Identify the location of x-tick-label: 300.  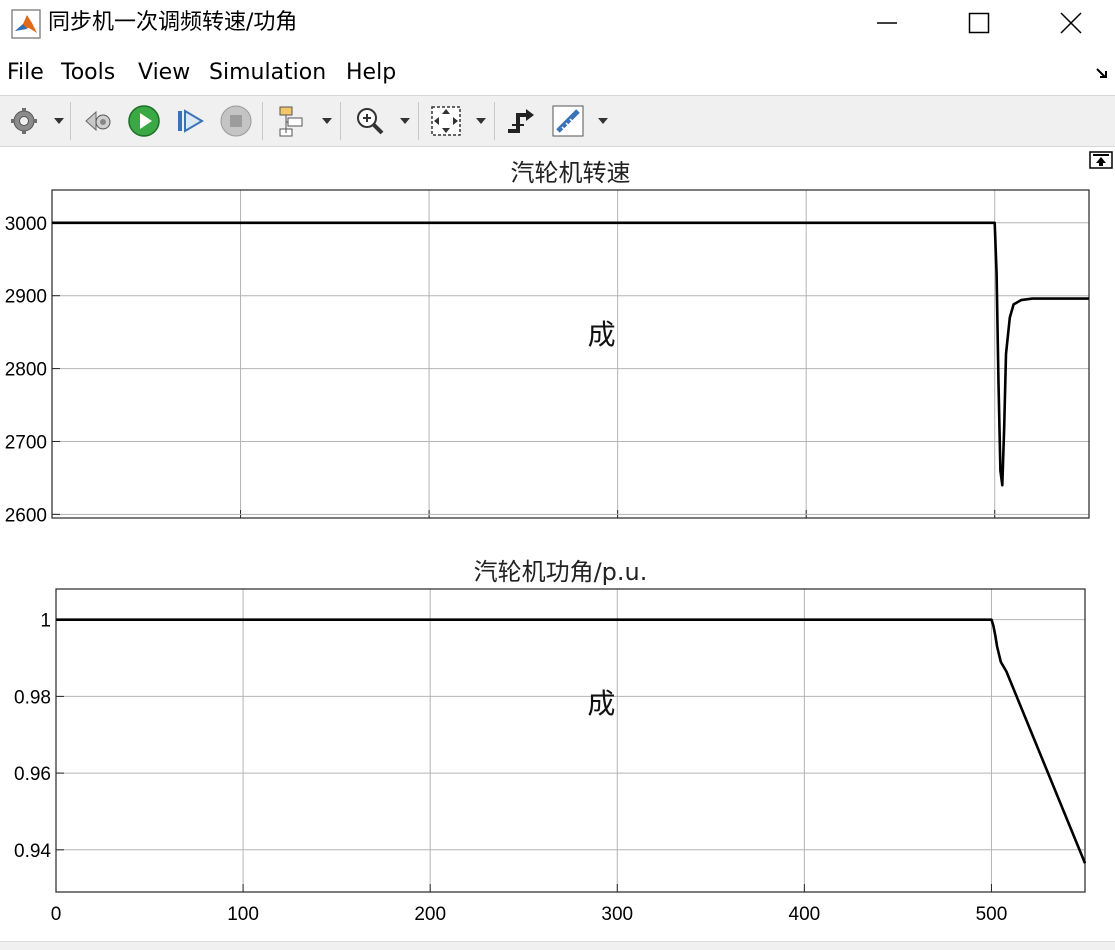
(617, 914).